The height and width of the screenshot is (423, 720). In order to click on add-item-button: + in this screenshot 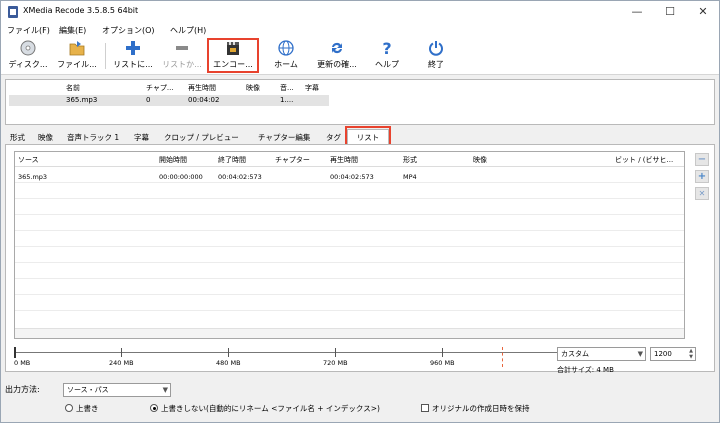, I will do `click(702, 176)`.